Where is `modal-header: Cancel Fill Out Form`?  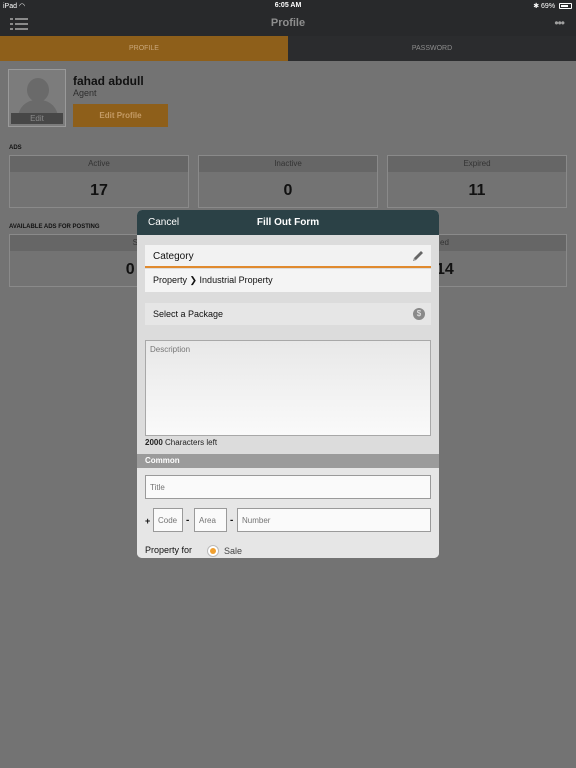
modal-header: Cancel Fill Out Form is located at coordinates (288, 222).